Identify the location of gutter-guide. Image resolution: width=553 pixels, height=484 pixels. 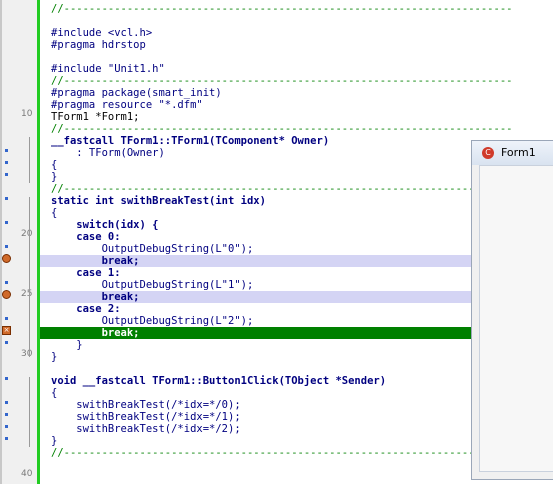
(1, 242).